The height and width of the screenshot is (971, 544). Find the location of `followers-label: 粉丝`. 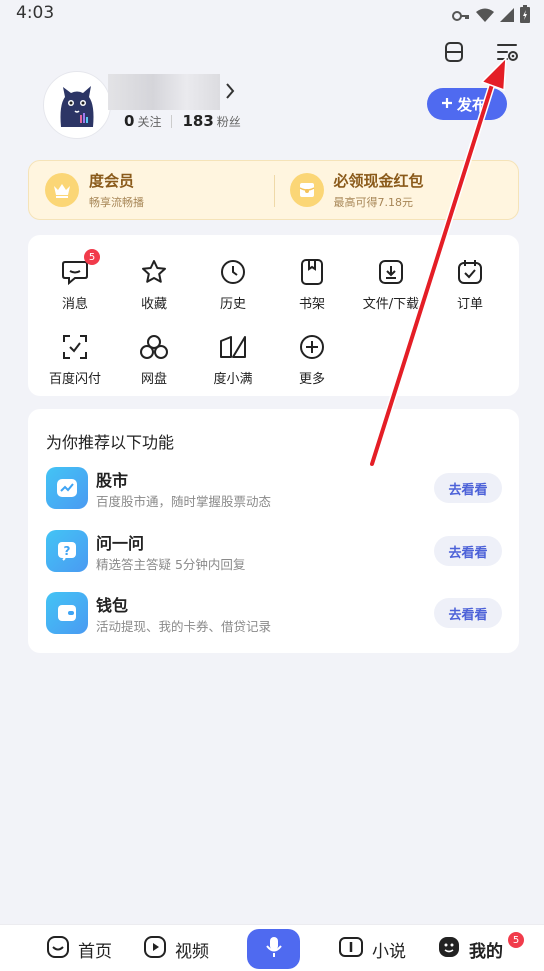

followers-label: 粉丝 is located at coordinates (229, 121).